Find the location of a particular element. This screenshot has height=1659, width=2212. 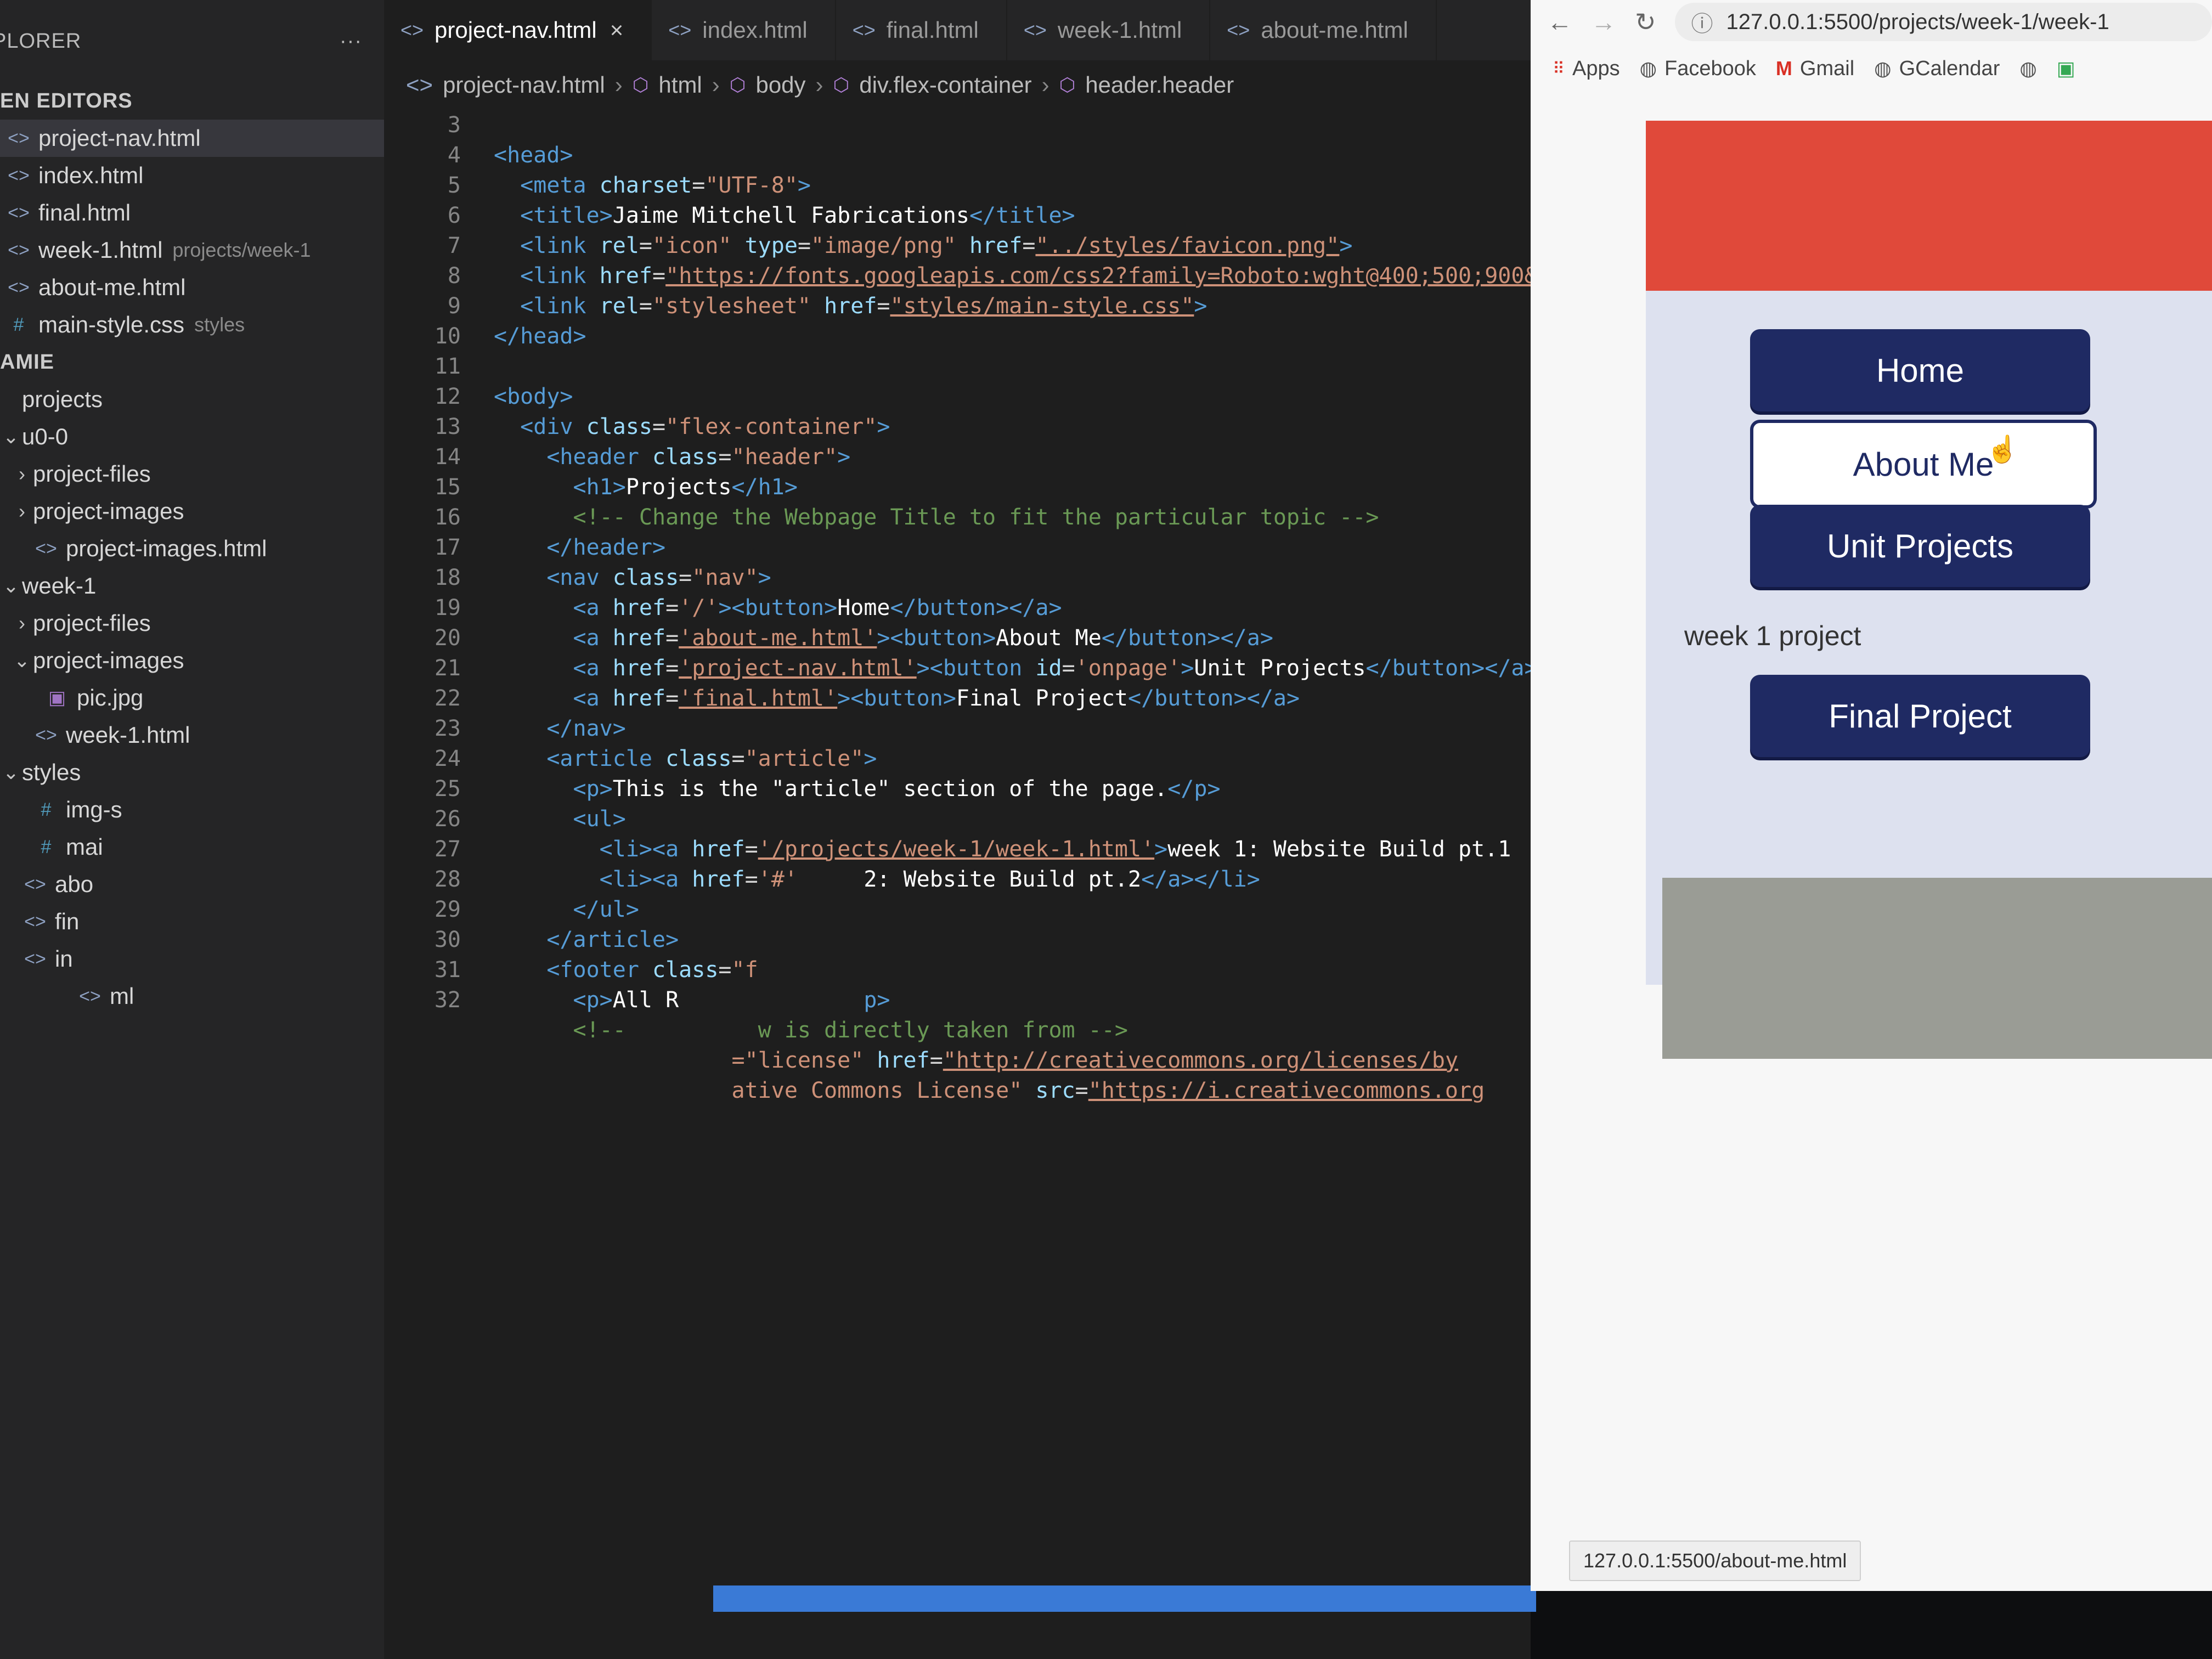

editor-tab: <> about-me.html is located at coordinates (1324, 30).